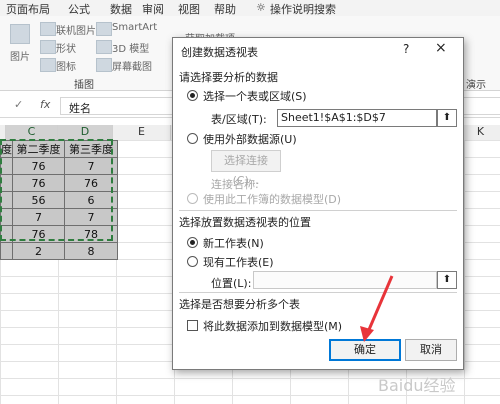  I want to click on watermark: Baidu经验, so click(417, 385).